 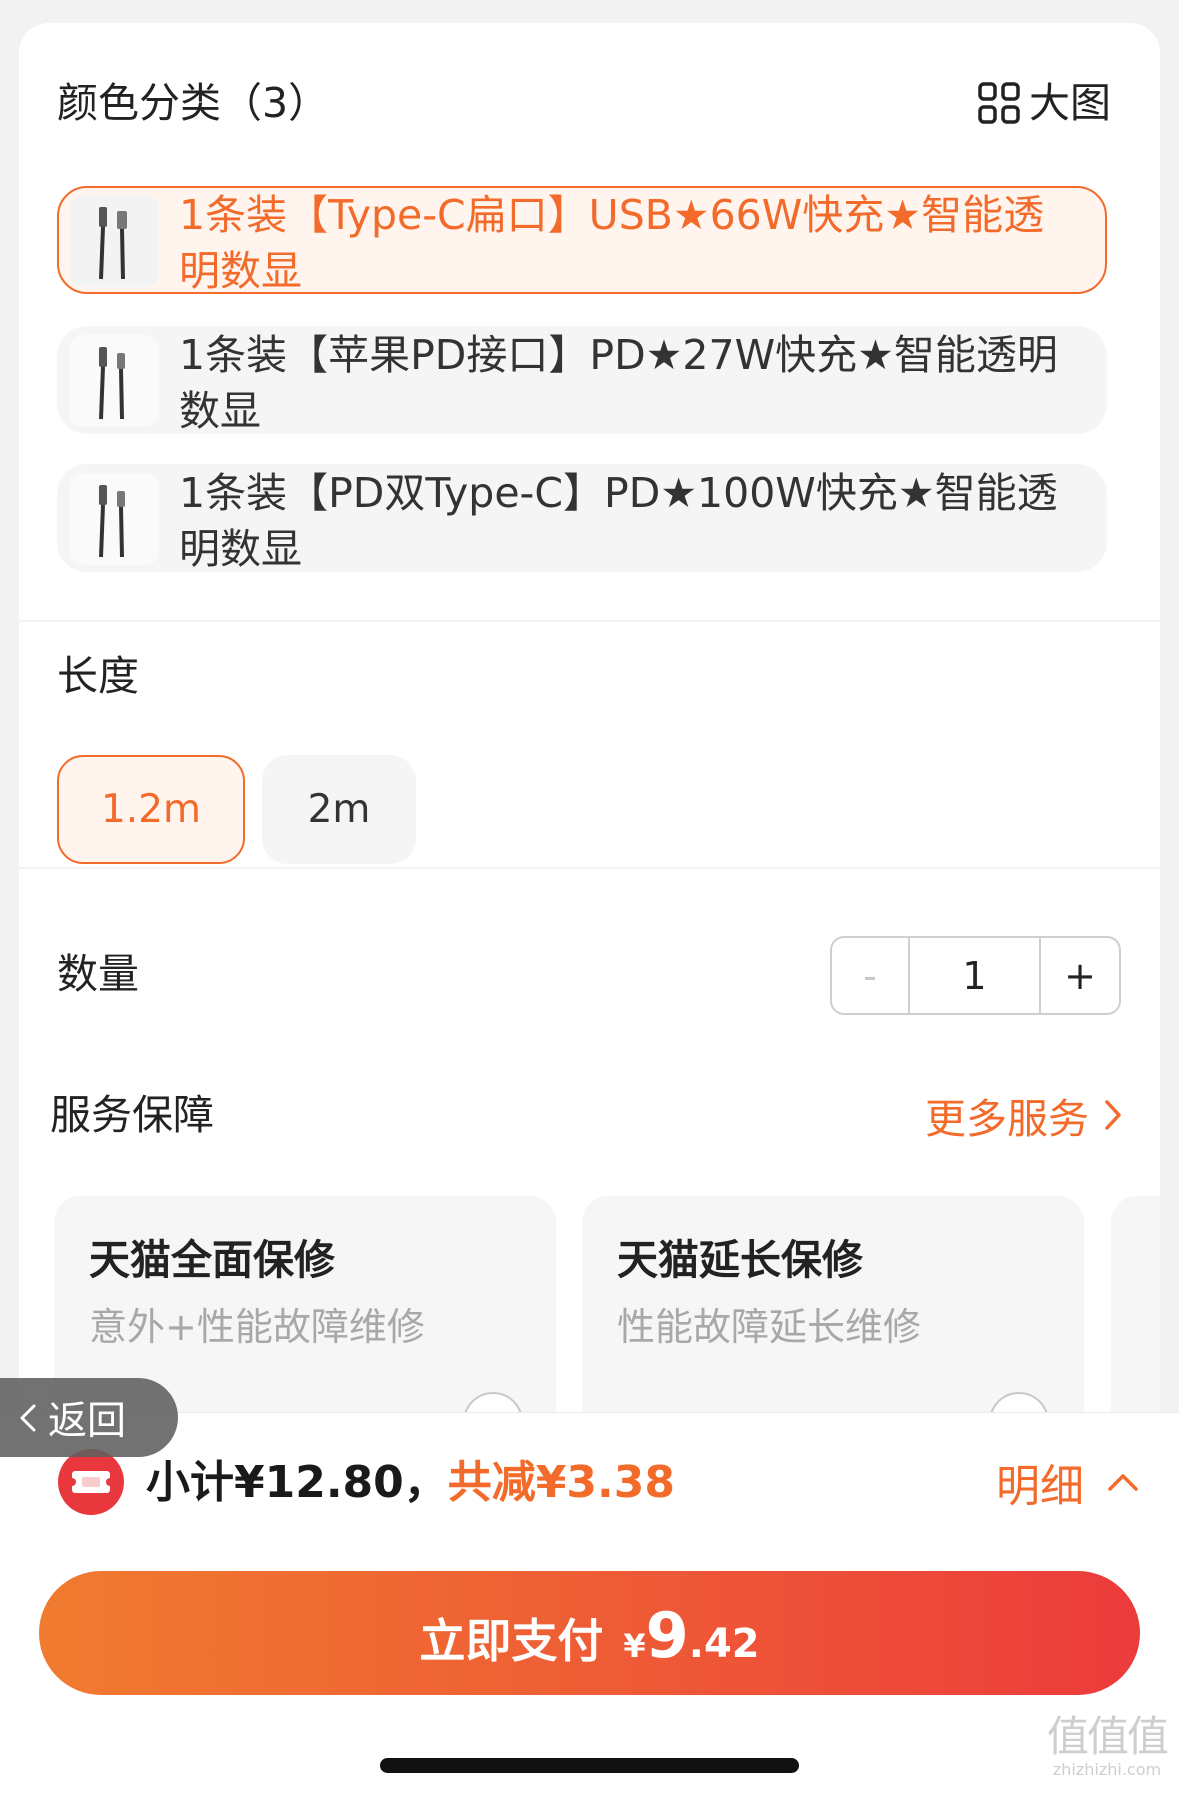 I want to click on back-button: 返回, so click(x=89, y=1417).